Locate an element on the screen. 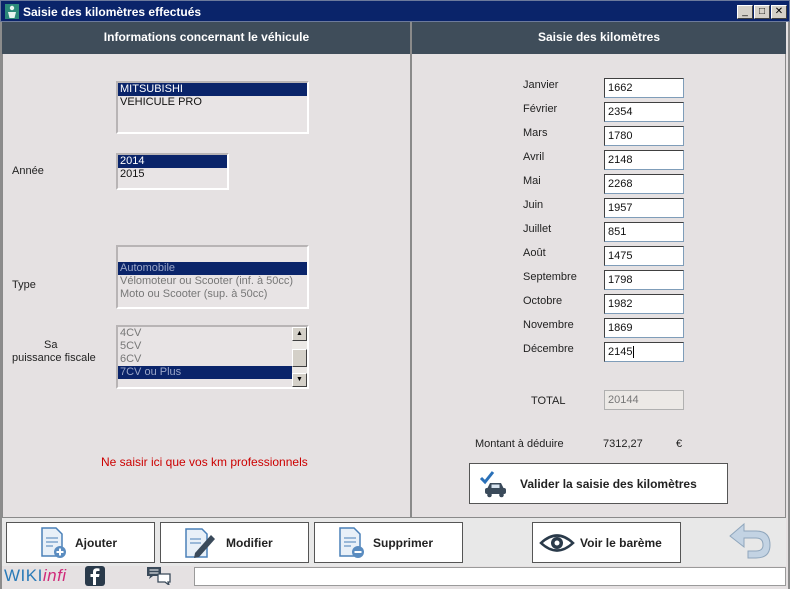 This screenshot has height=589, width=790. edit-button-label: Modifier is located at coordinates (249, 542).